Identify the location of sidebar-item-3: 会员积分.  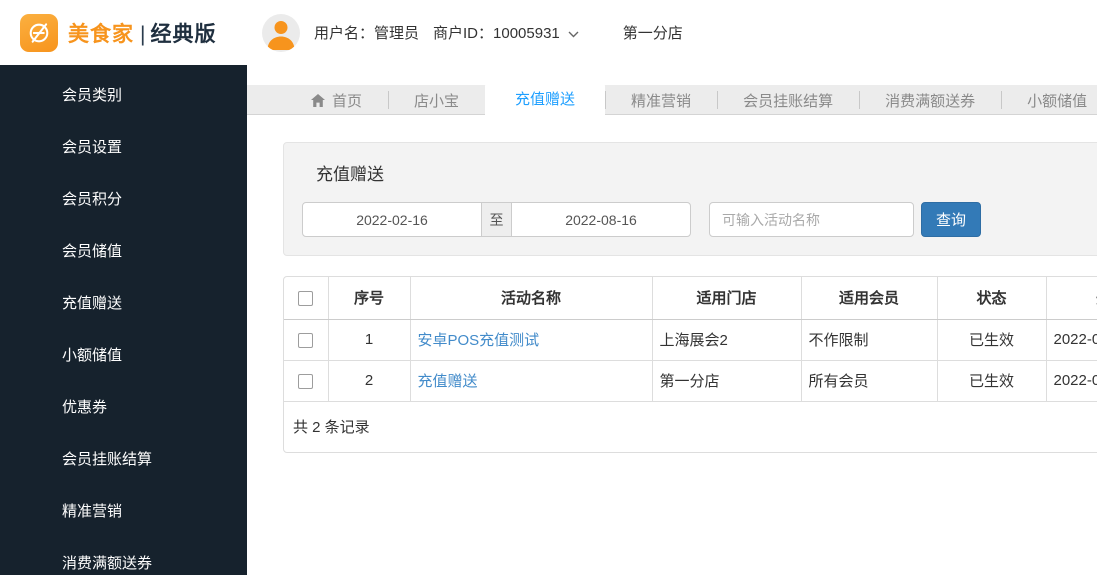
(123, 200).